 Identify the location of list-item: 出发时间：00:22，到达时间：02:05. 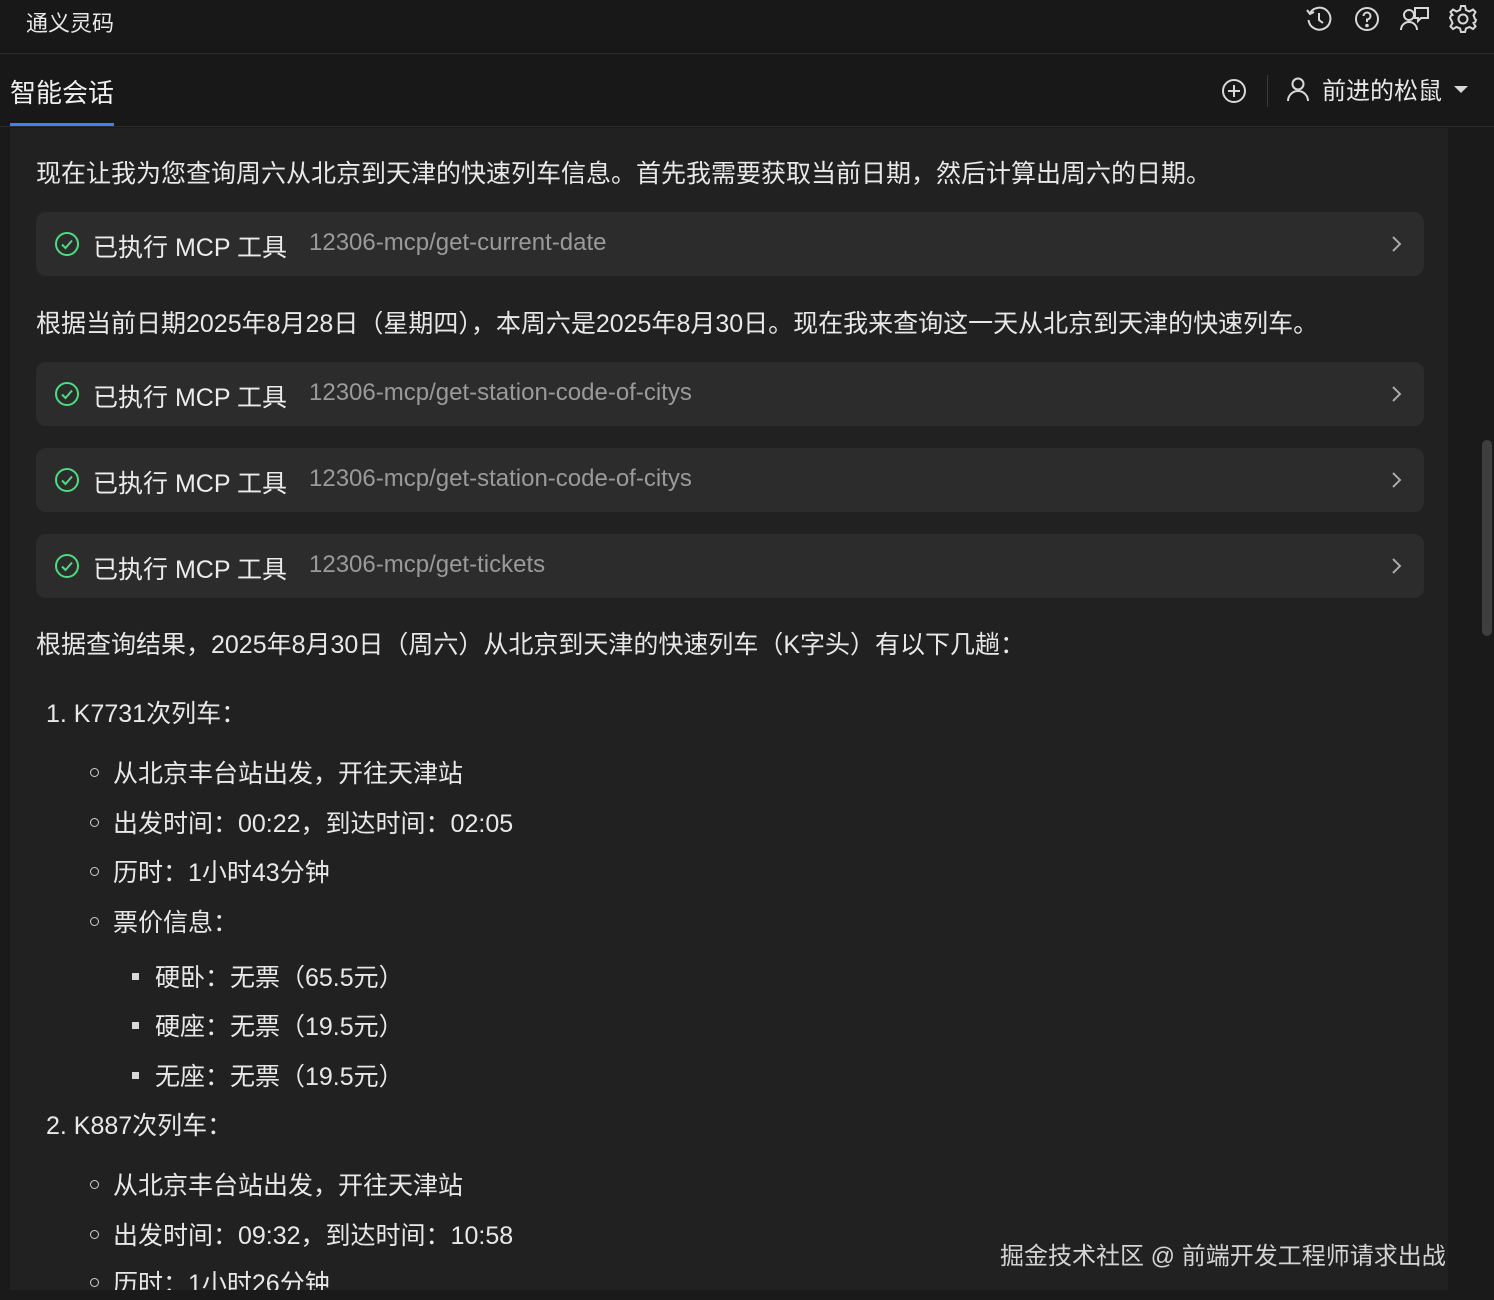
(301, 822).